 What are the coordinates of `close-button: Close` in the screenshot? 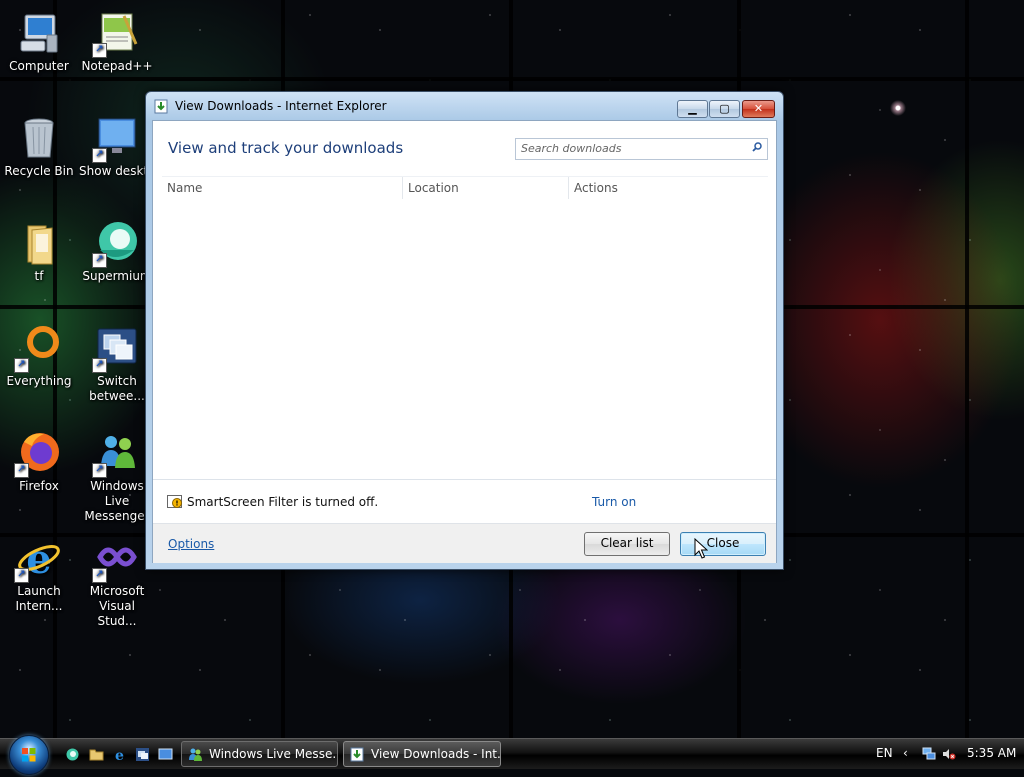 It's located at (723, 544).